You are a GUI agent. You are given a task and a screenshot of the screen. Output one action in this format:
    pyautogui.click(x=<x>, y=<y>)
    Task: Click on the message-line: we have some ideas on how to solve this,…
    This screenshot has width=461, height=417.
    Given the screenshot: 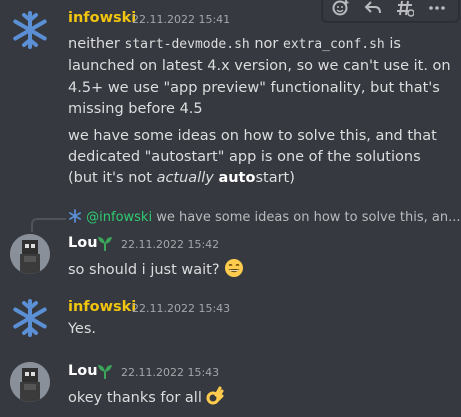 What is the action you would take?
    pyautogui.click(x=252, y=136)
    